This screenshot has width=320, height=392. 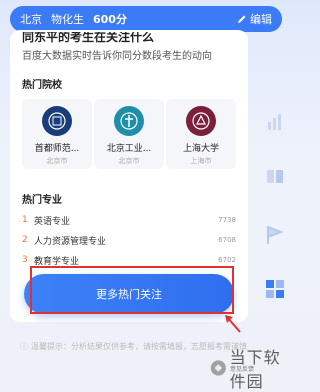 What do you see at coordinates (42, 200) in the screenshot?
I see `hot-majors-title: 热门专业` at bounding box center [42, 200].